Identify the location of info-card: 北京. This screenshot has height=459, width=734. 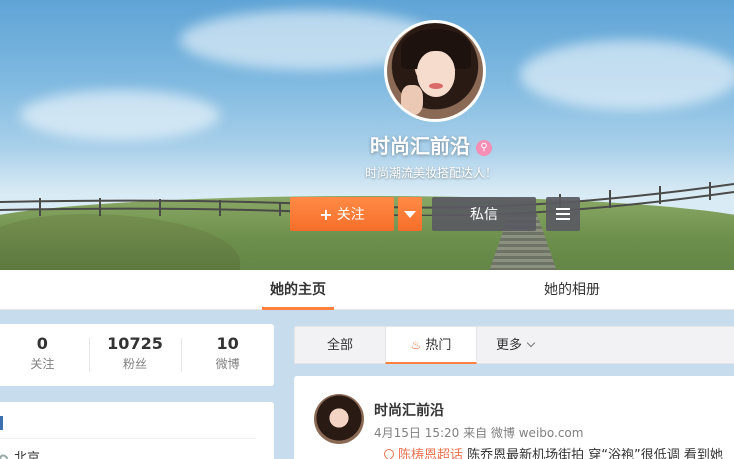
(137, 430).